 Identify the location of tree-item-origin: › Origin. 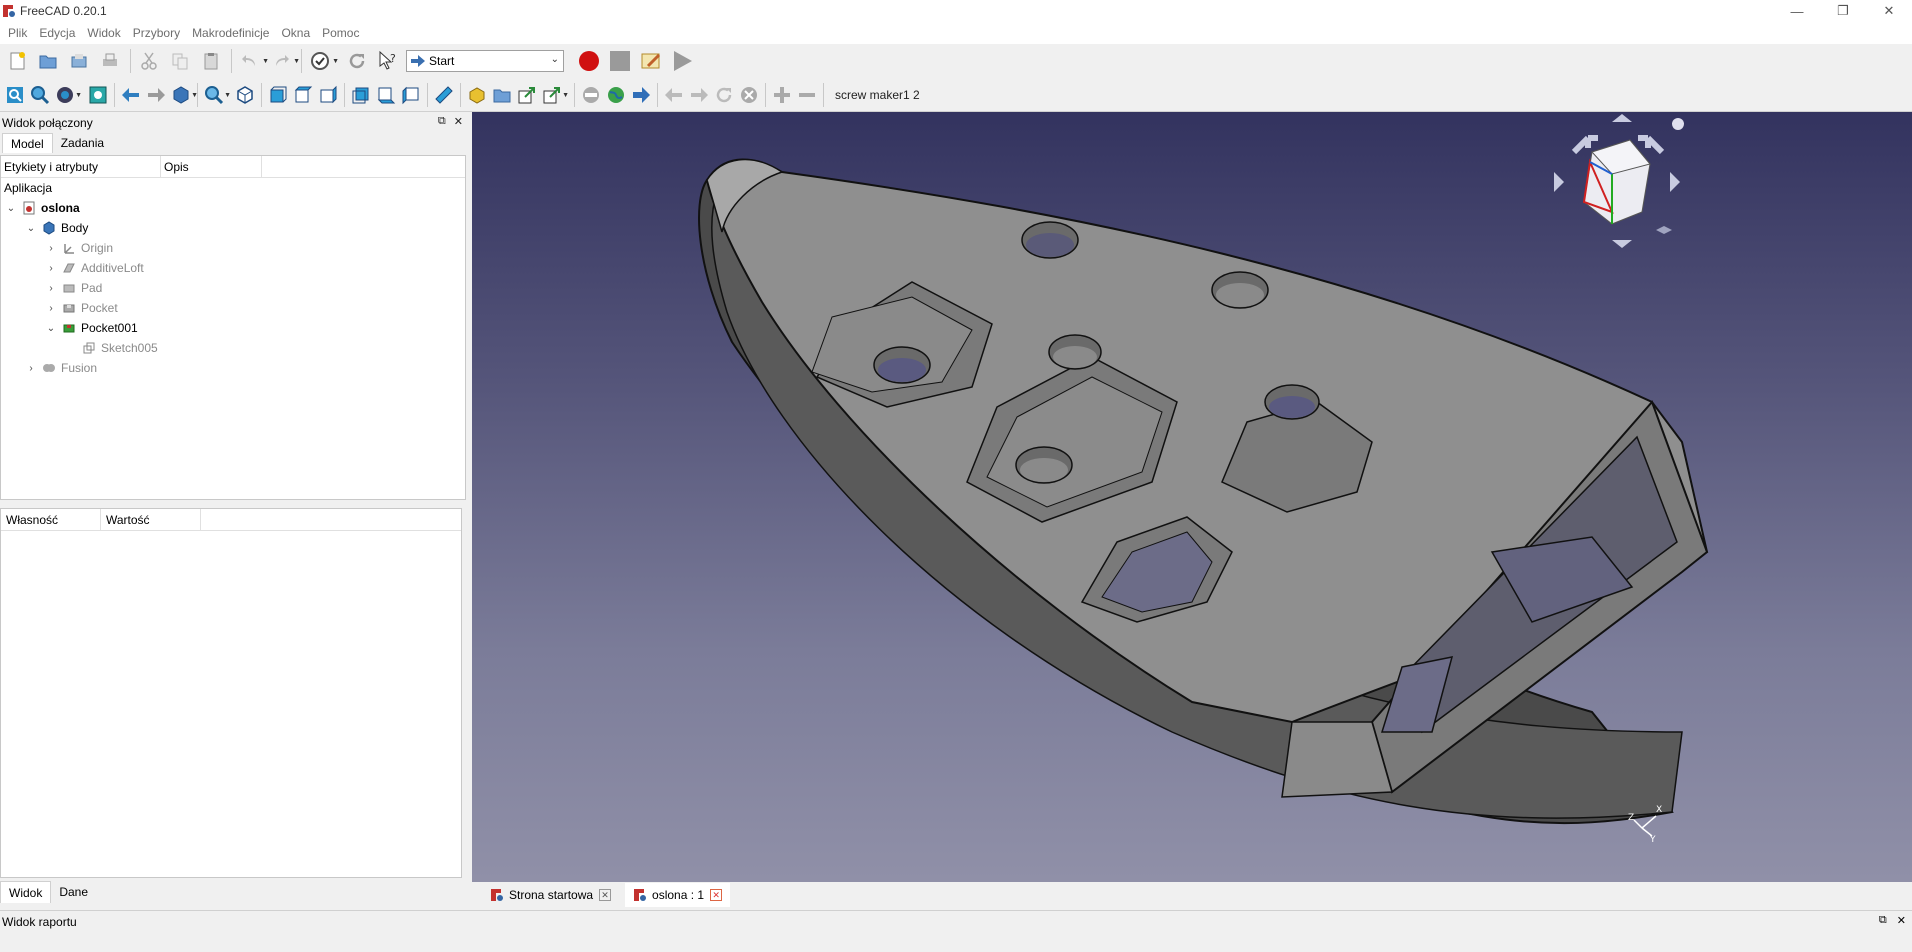
(233, 248).